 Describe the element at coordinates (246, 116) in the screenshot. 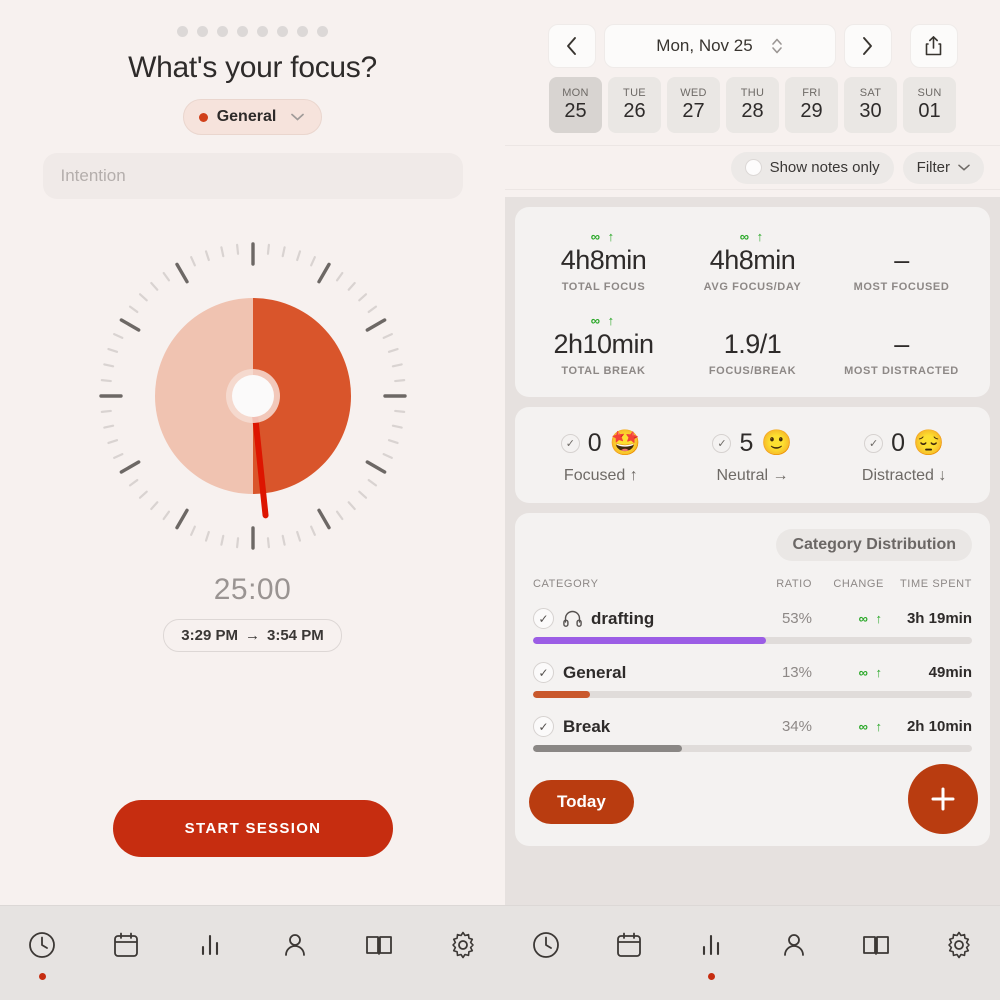

I see `category-selector-label: General` at that location.